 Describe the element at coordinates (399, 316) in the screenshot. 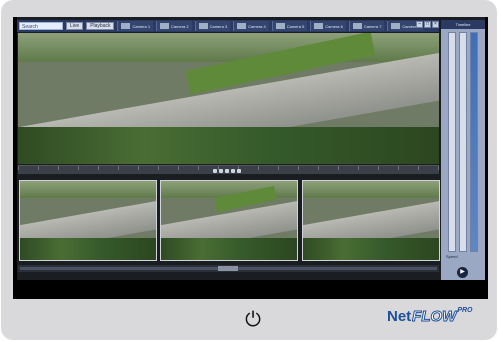

I see `logo-net: Net` at that location.